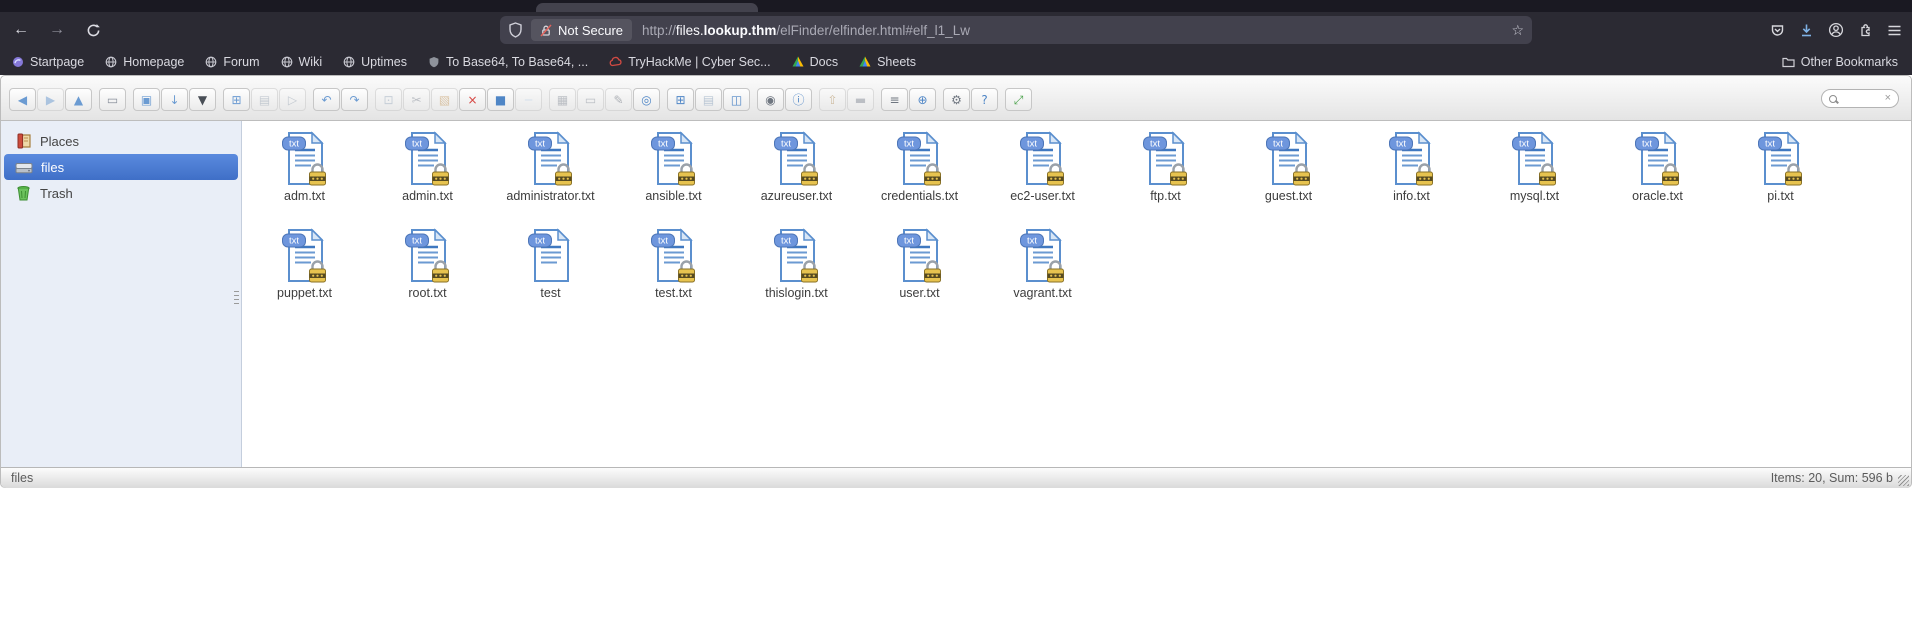  What do you see at coordinates (1903, 480) in the screenshot?
I see `resize-grip-icon` at bounding box center [1903, 480].